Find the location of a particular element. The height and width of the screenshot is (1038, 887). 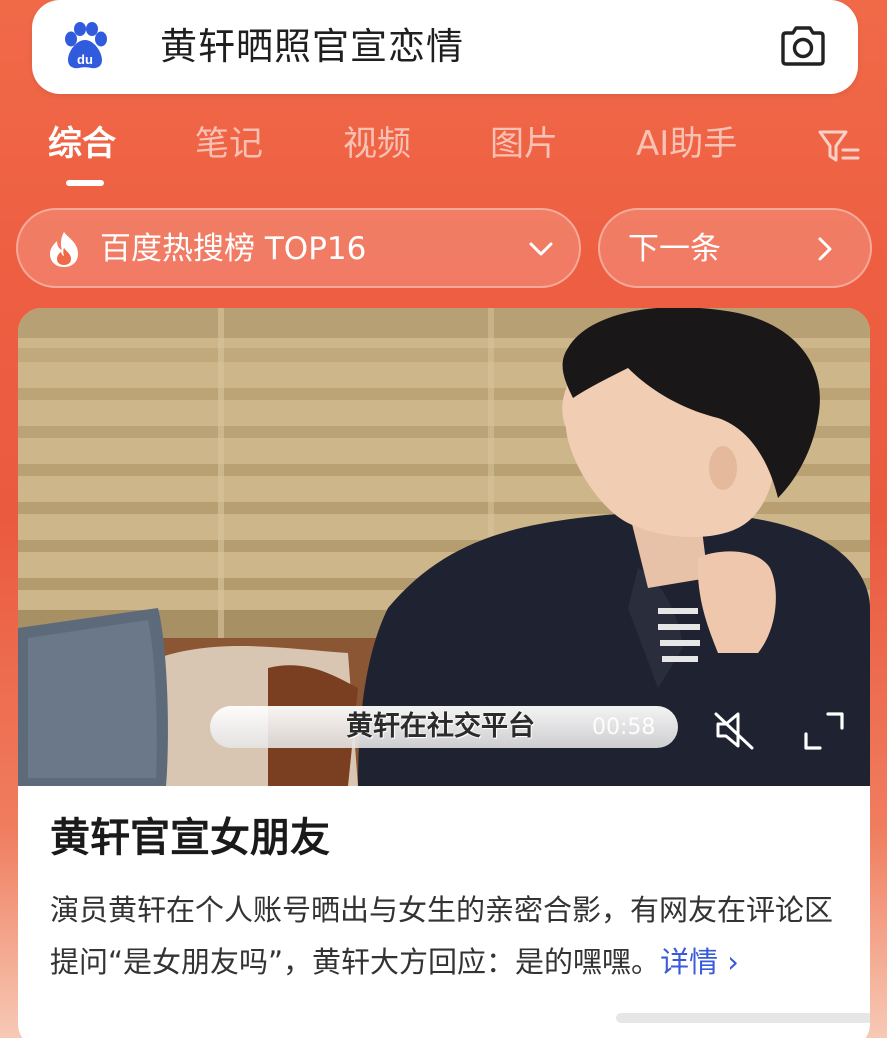

subtitle-bar: 黄轩在社交平台 00:58 is located at coordinates (444, 727).